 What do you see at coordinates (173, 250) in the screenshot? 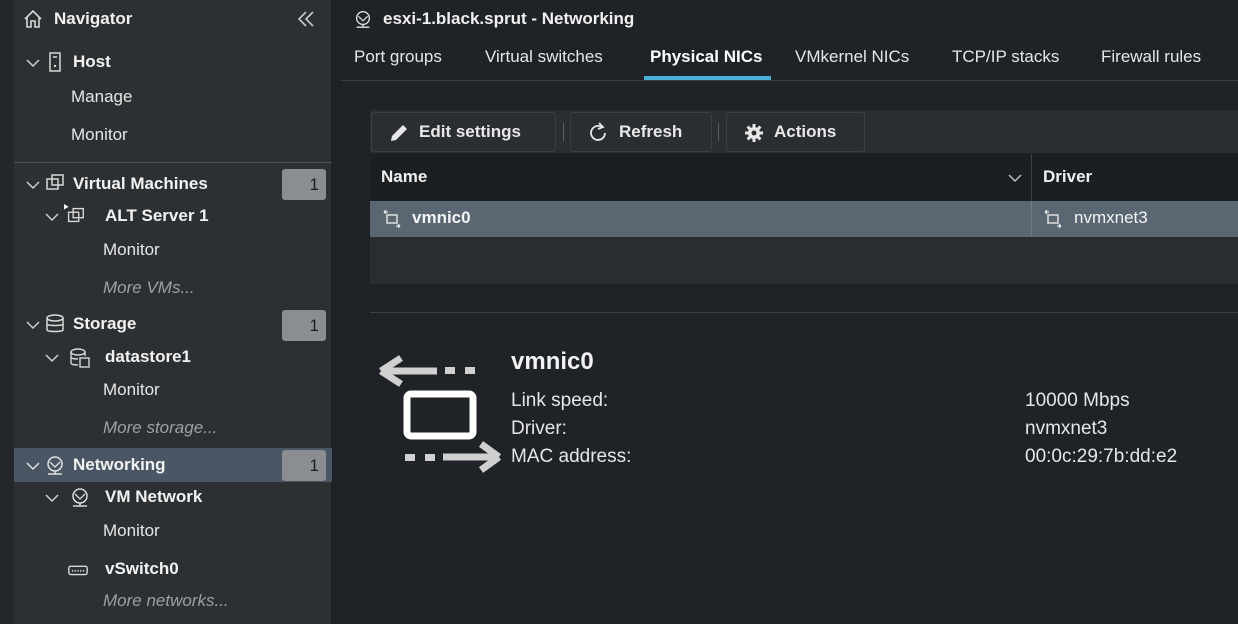
I see `nav-item-vm-monitor: Monitor` at bounding box center [173, 250].